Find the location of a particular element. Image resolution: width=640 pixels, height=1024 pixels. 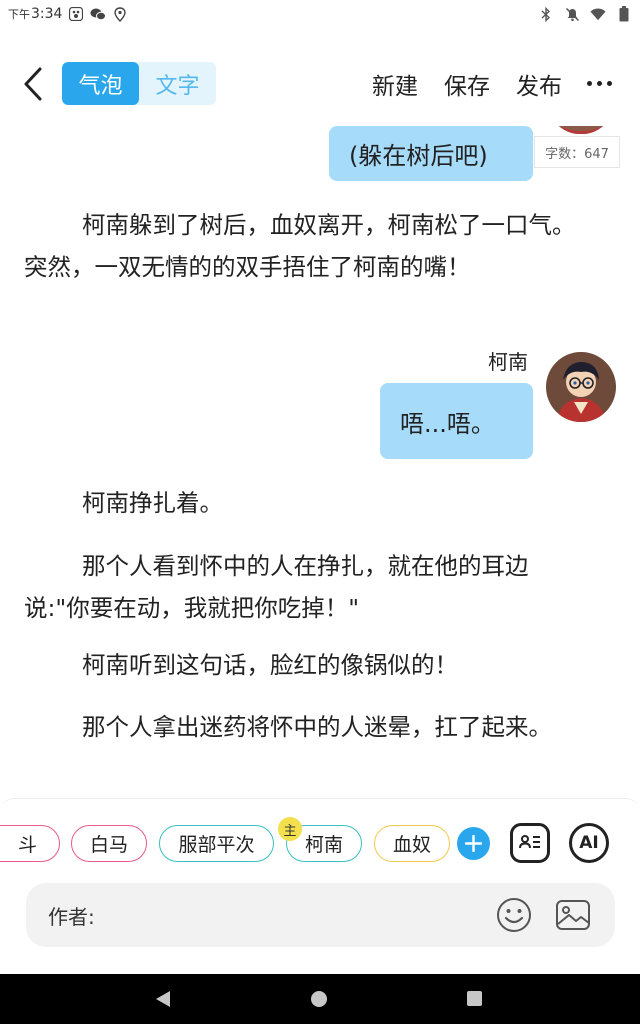

nav-back-icon is located at coordinates (163, 1001).